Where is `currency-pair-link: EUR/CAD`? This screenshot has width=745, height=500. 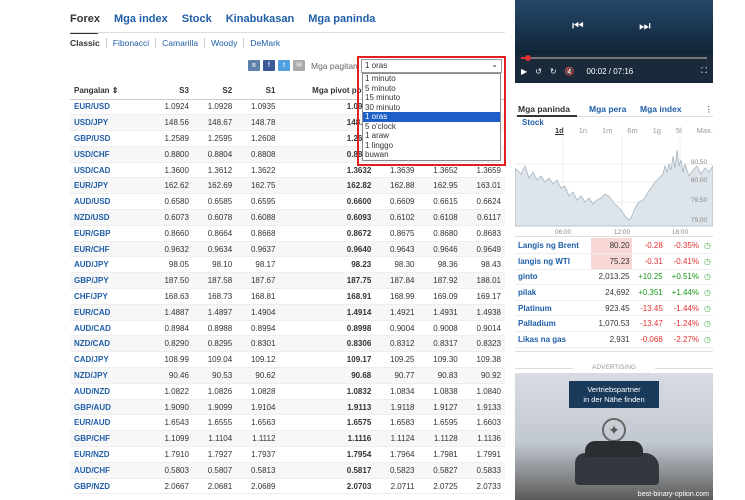 currency-pair-link: EUR/CAD is located at coordinates (110, 312).